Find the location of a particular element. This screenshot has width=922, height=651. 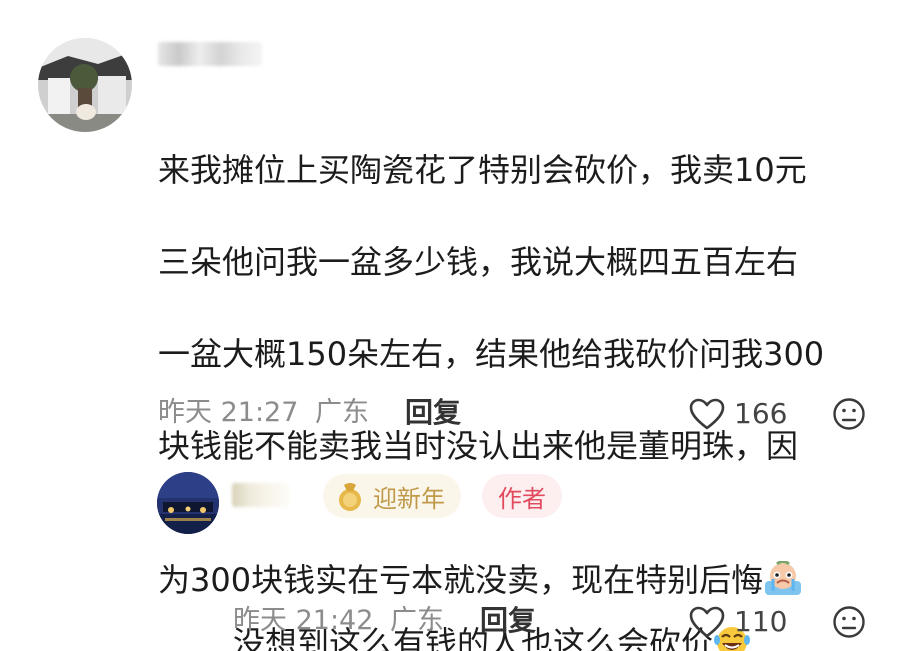

new-year-badge-label: 迎新年 is located at coordinates (409, 498).